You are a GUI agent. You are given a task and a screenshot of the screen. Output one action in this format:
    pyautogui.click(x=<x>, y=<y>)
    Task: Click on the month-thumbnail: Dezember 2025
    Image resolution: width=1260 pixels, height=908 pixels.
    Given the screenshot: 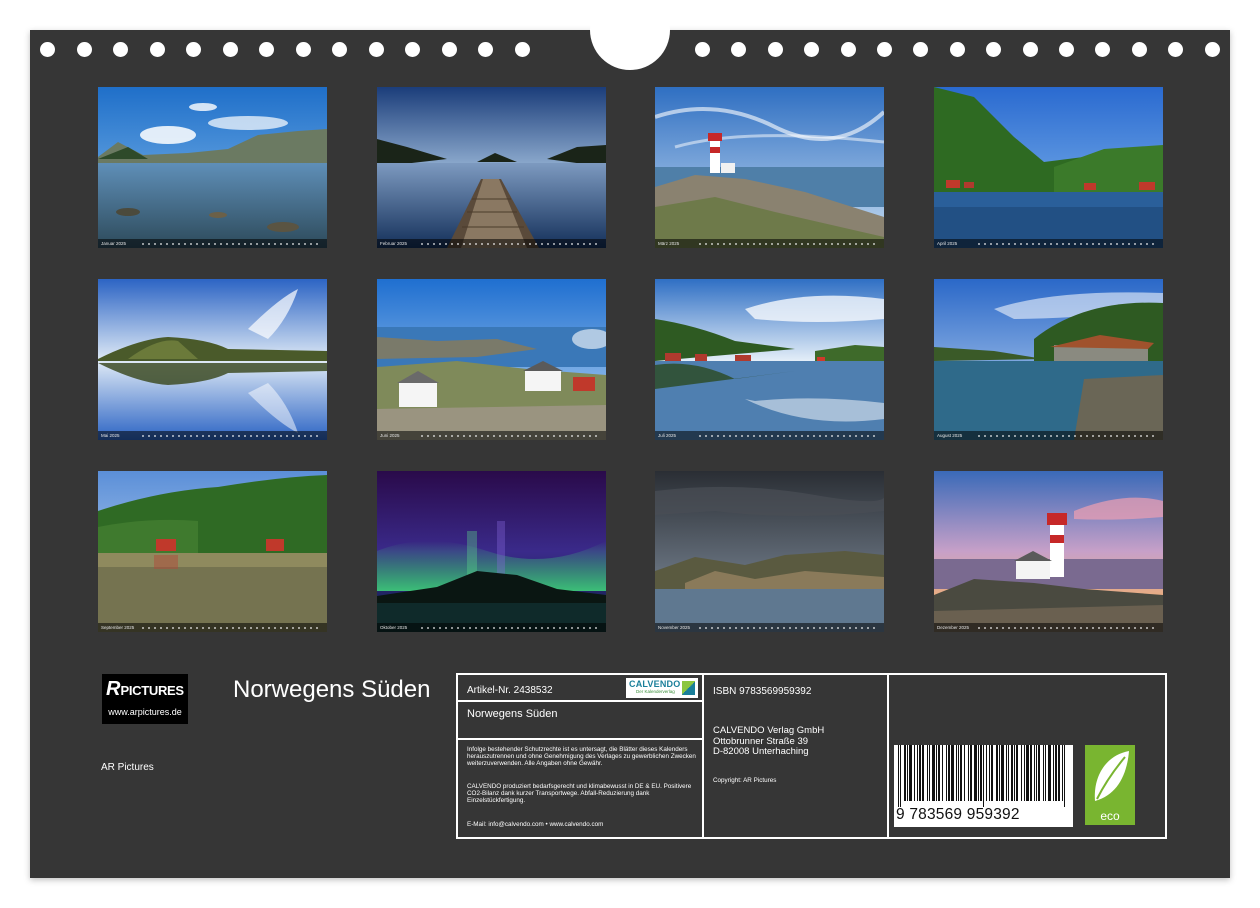 What is the action you would take?
    pyautogui.click(x=1048, y=551)
    